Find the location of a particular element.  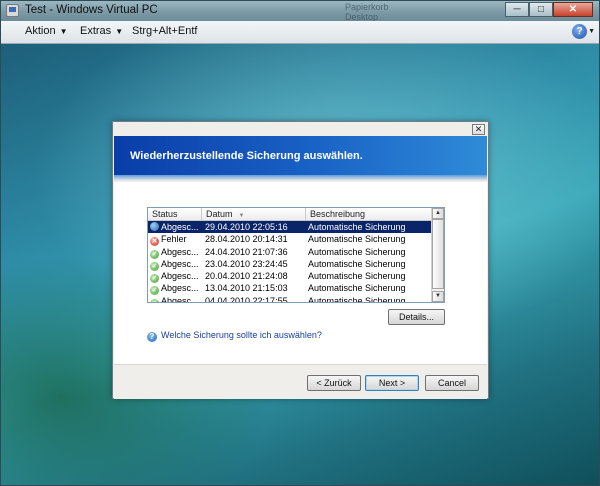

date-cell: 28.04.2010 20:14:31 is located at coordinates (246, 239).